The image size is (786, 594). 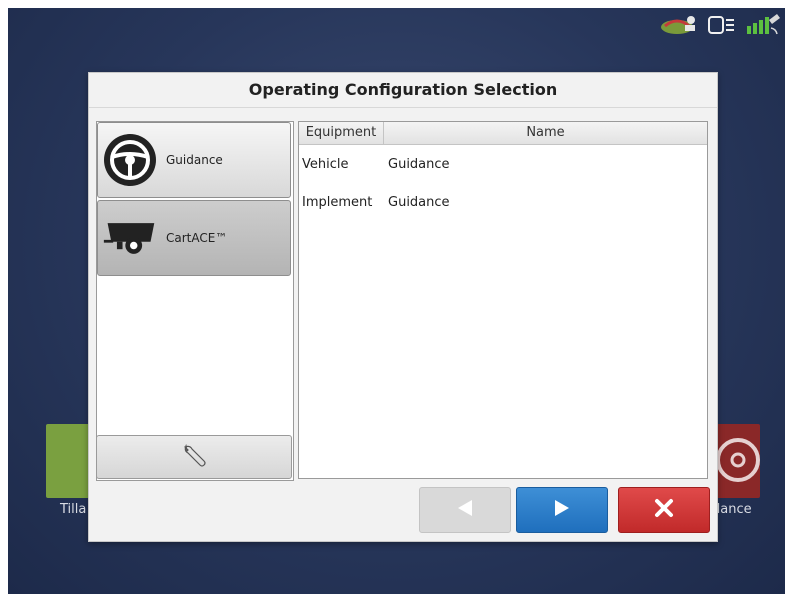 I want to click on arrow-right-icon, so click(x=562, y=510).